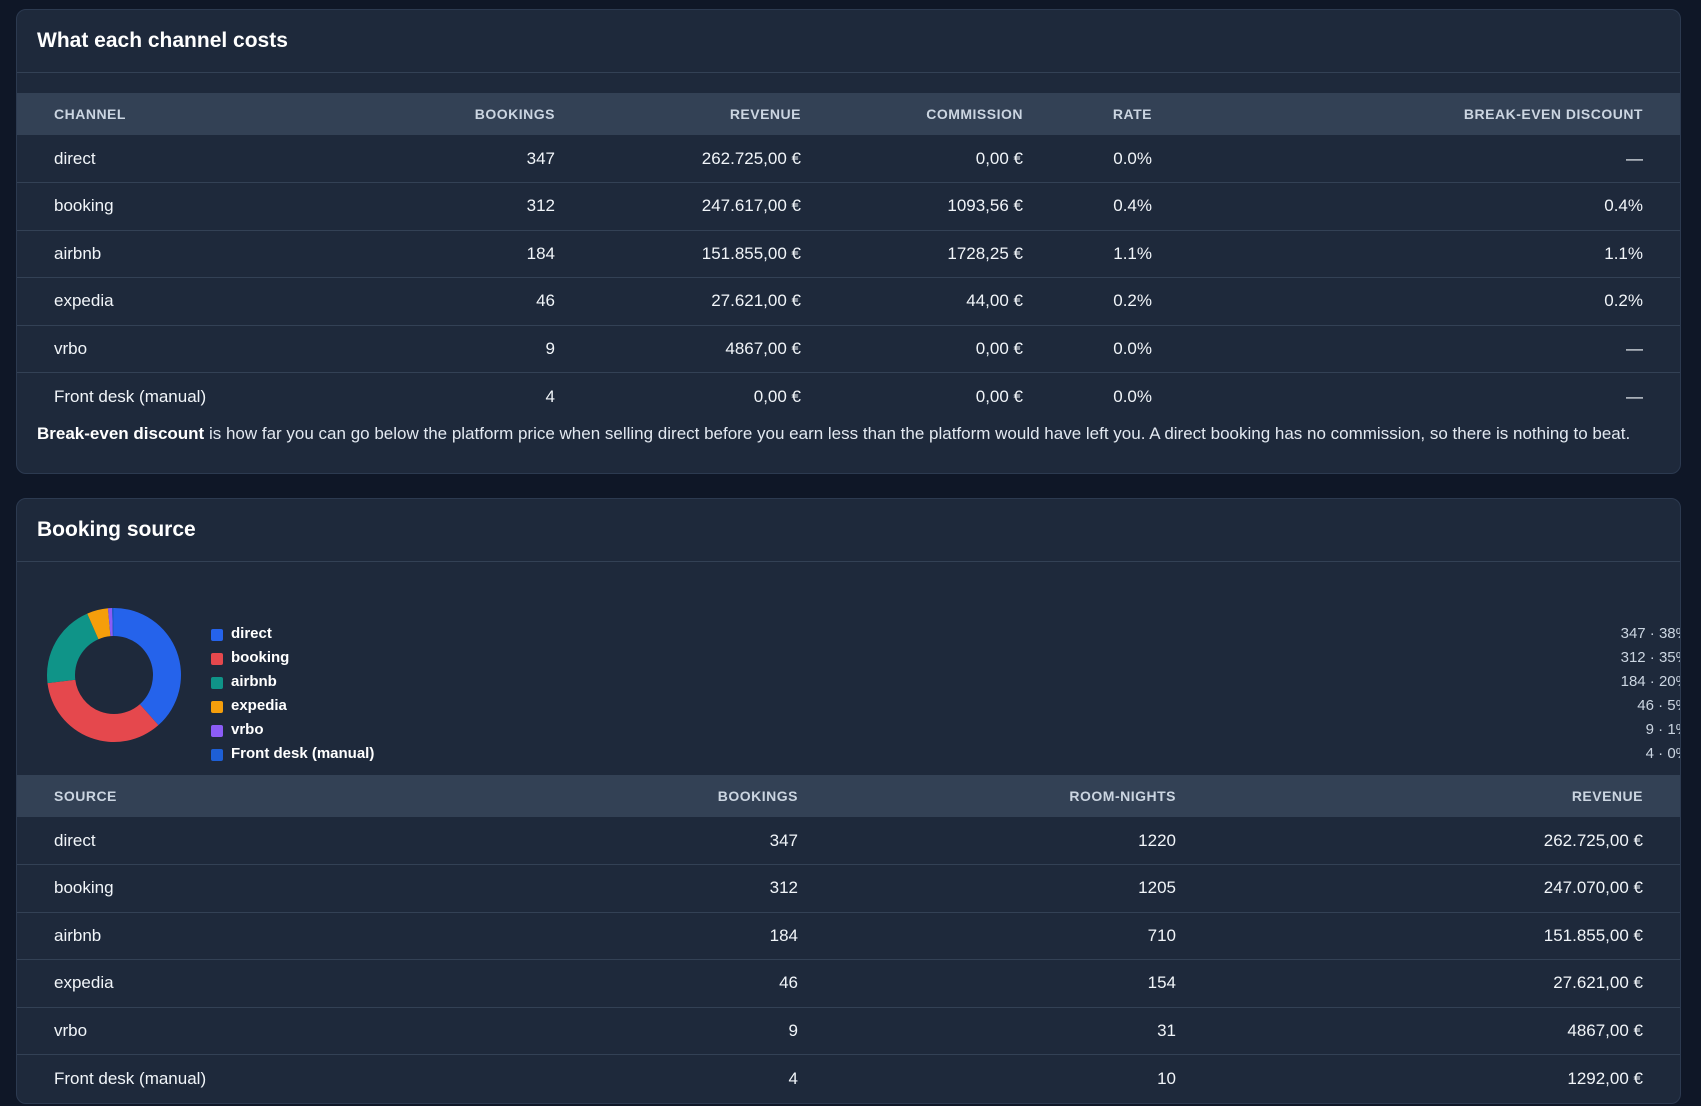  What do you see at coordinates (479, 206) in the screenshot?
I see `cell-bookings: 312` at bounding box center [479, 206].